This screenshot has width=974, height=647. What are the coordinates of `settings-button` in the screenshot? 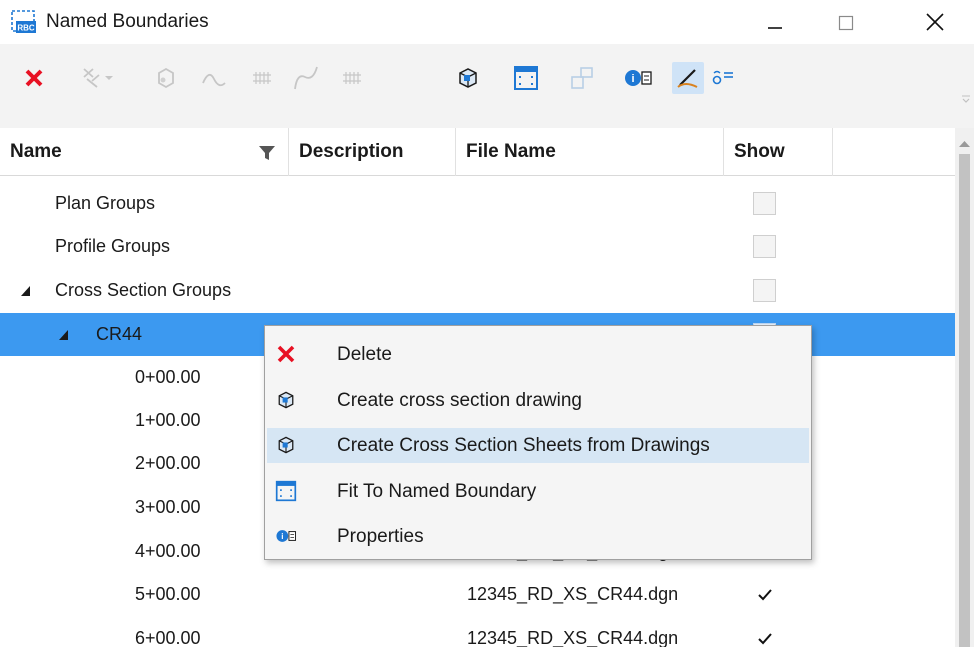 It's located at (724, 78).